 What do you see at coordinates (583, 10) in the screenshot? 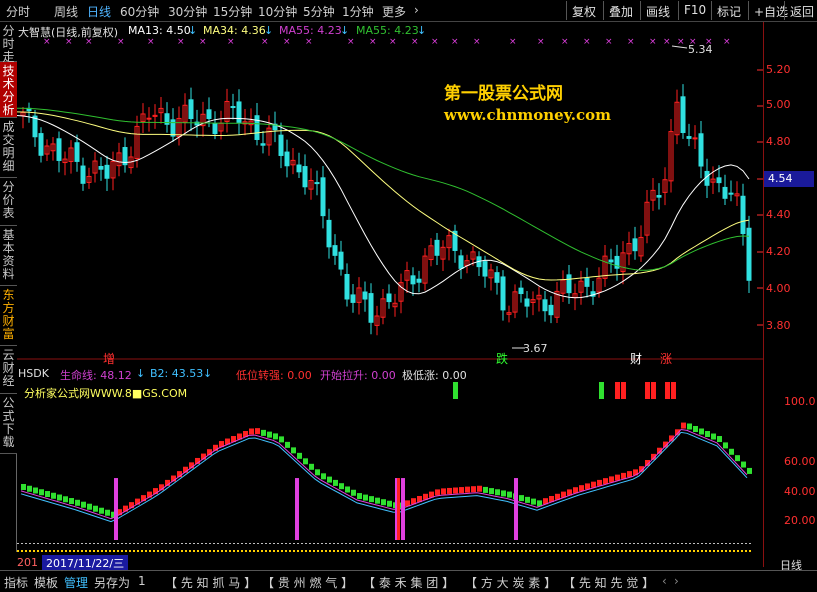
I see `adjust-button: 复权` at bounding box center [583, 10].